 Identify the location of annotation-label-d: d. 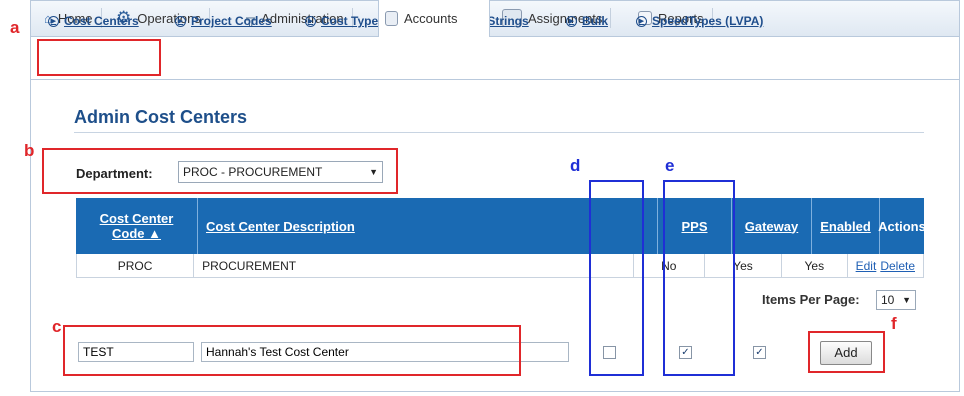
(575, 165).